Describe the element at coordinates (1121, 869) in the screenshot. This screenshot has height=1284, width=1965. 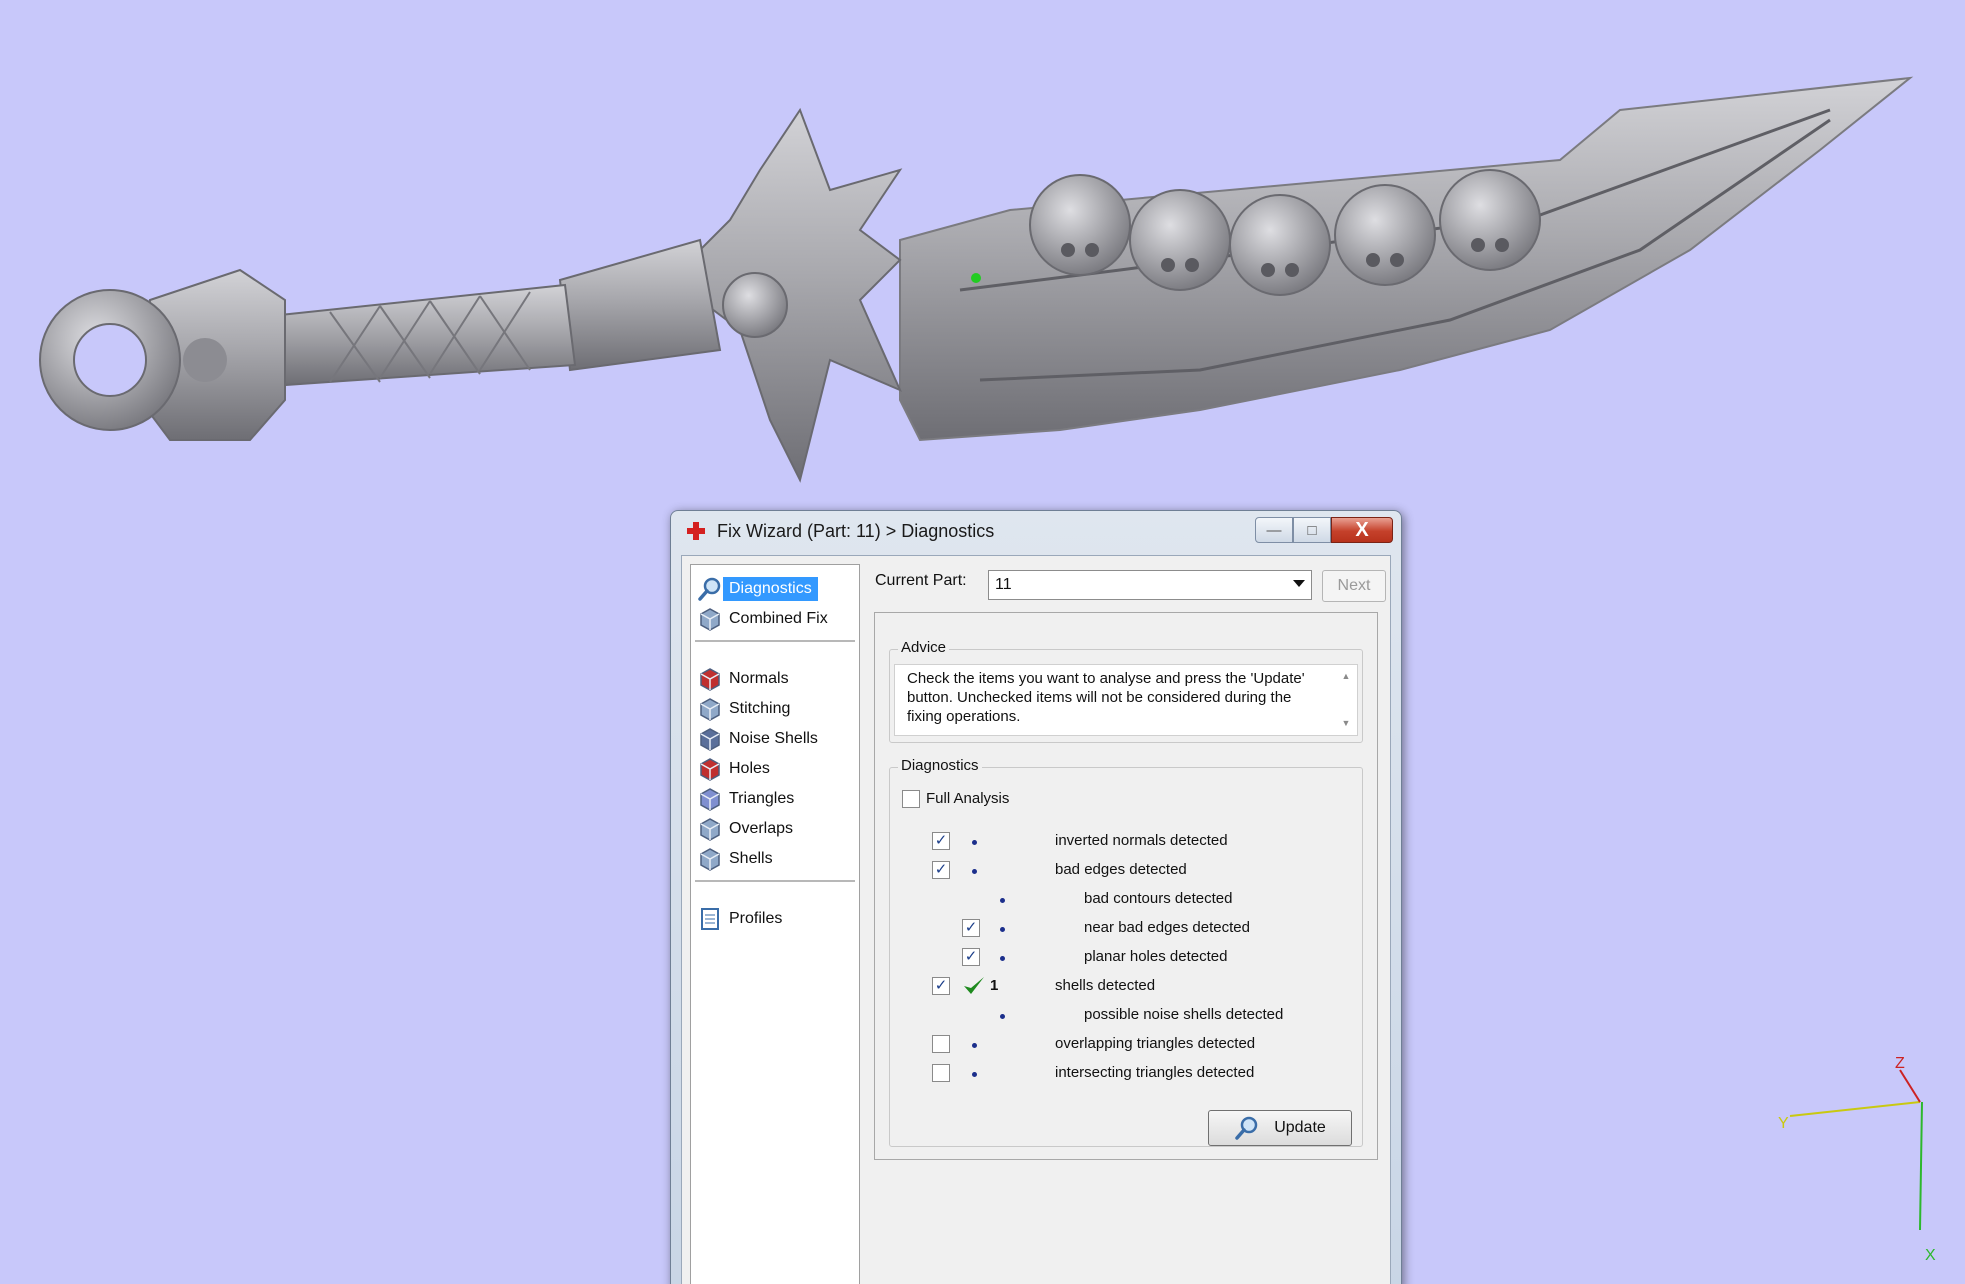
I see `diagnostic-label: bad edges detected` at that location.